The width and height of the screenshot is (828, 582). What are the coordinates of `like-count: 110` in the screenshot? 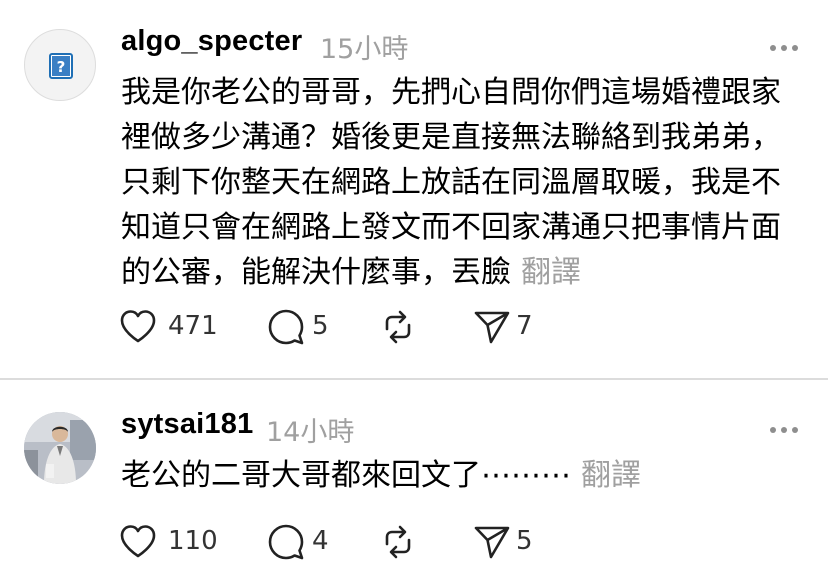 It's located at (193, 541).